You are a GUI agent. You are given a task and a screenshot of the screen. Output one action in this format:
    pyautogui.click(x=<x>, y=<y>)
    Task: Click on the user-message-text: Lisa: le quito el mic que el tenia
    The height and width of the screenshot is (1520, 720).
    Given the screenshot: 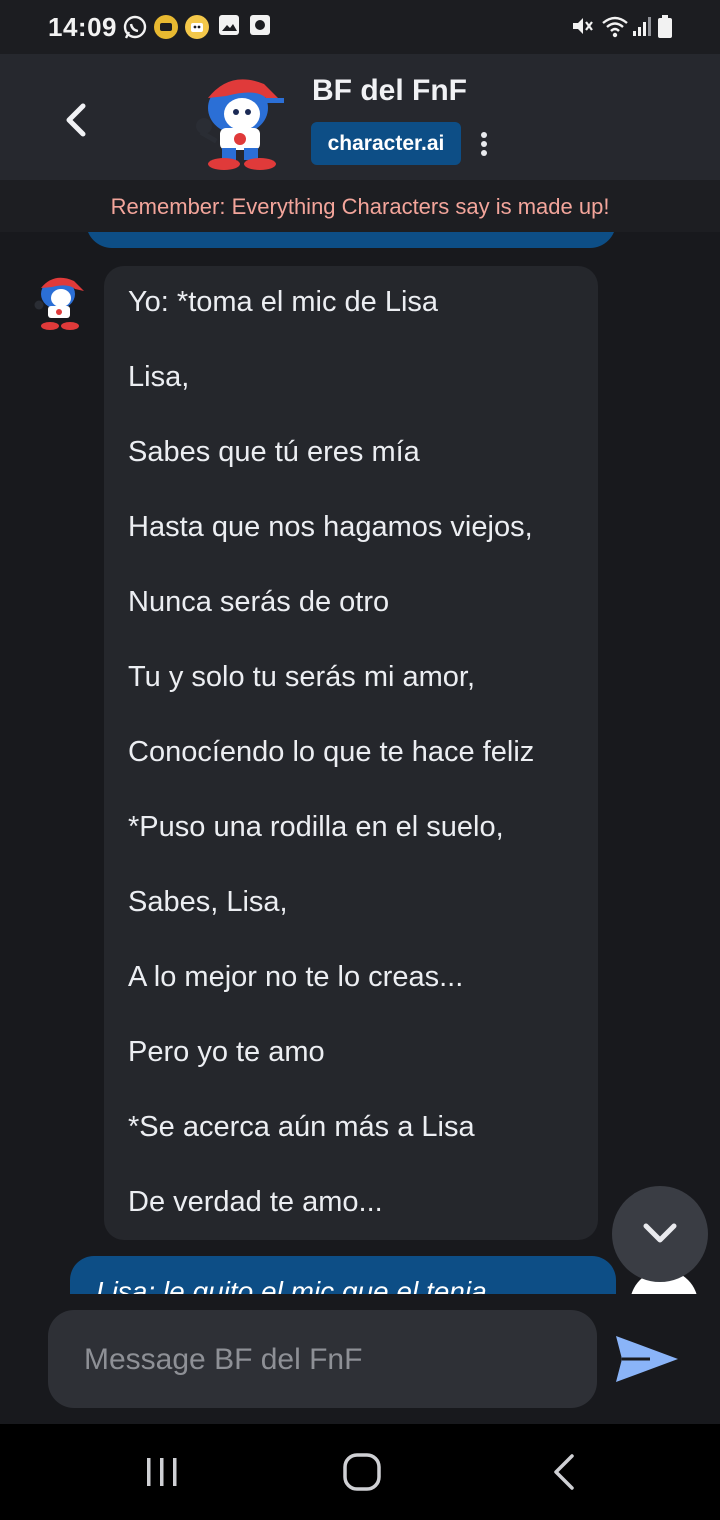 What is the action you would take?
    pyautogui.click(x=291, y=1285)
    